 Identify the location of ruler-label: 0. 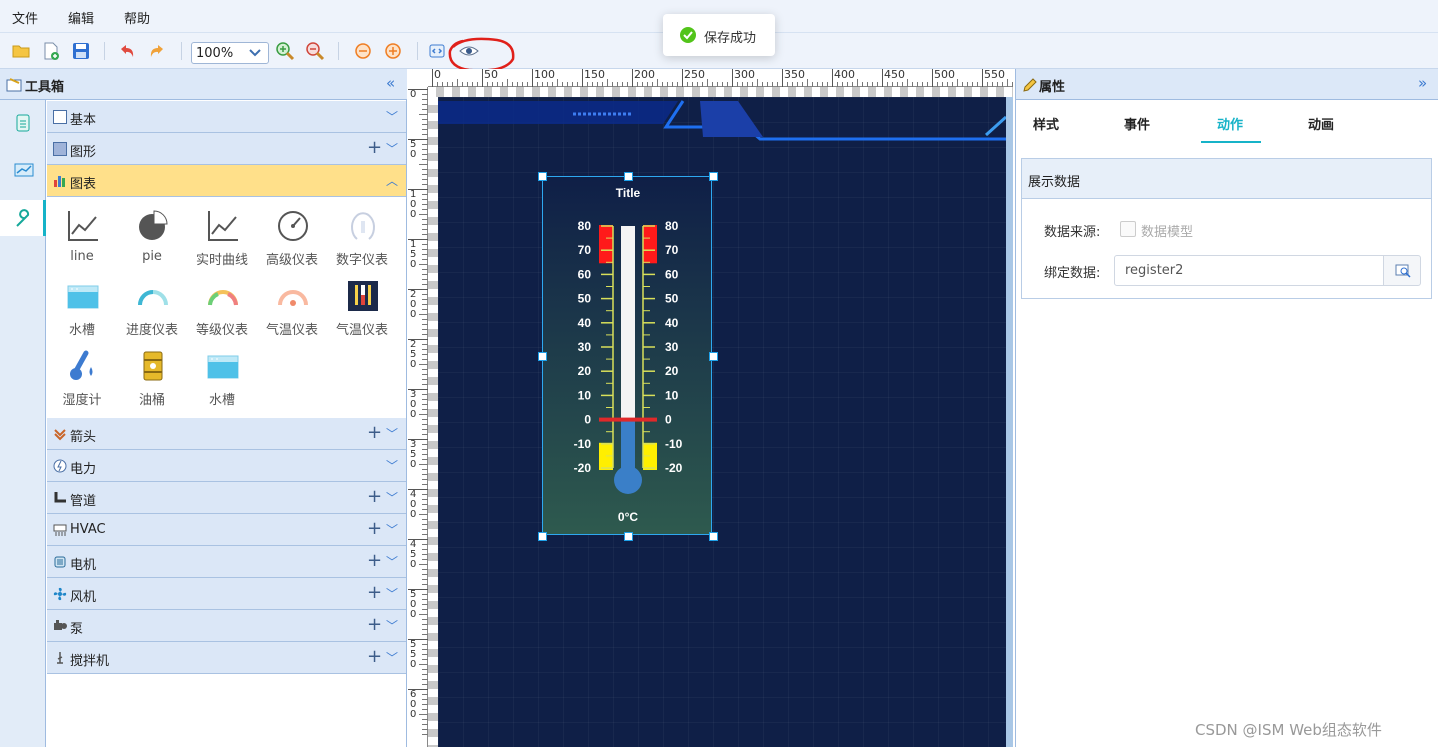
(413, 94).